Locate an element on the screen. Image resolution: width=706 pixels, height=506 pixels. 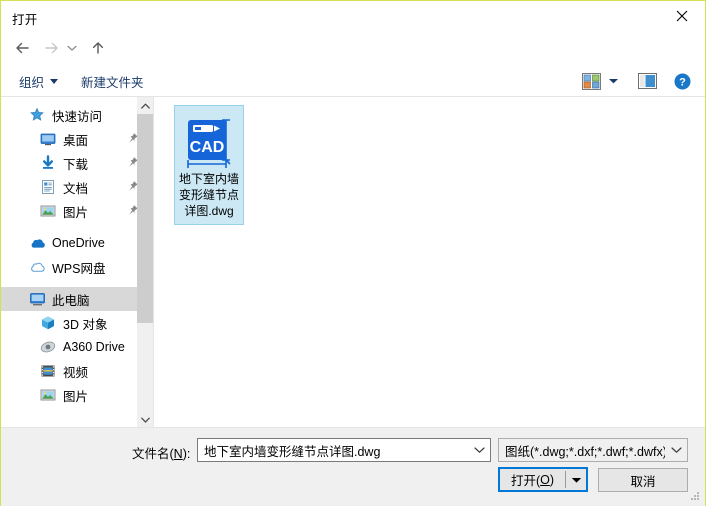
filename-label: 文件名(N): is located at coordinates (161, 452).